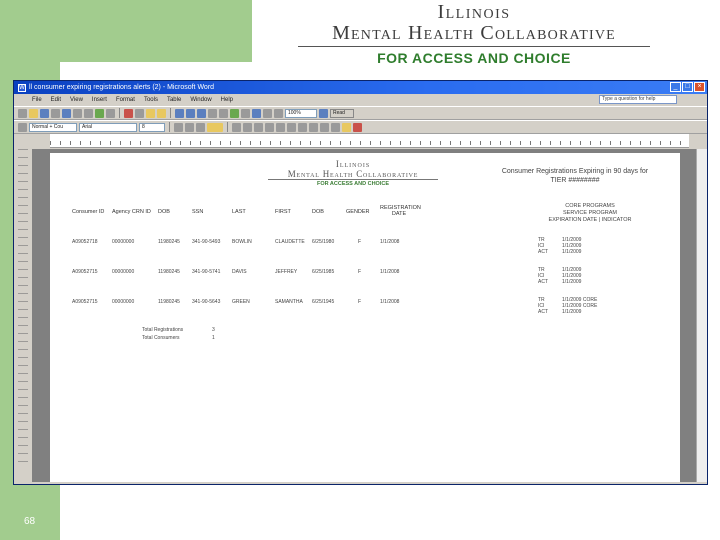 This screenshot has width=720, height=540. Describe the element at coordinates (256, 113) in the screenshot. I see `drawing-icon` at that location.